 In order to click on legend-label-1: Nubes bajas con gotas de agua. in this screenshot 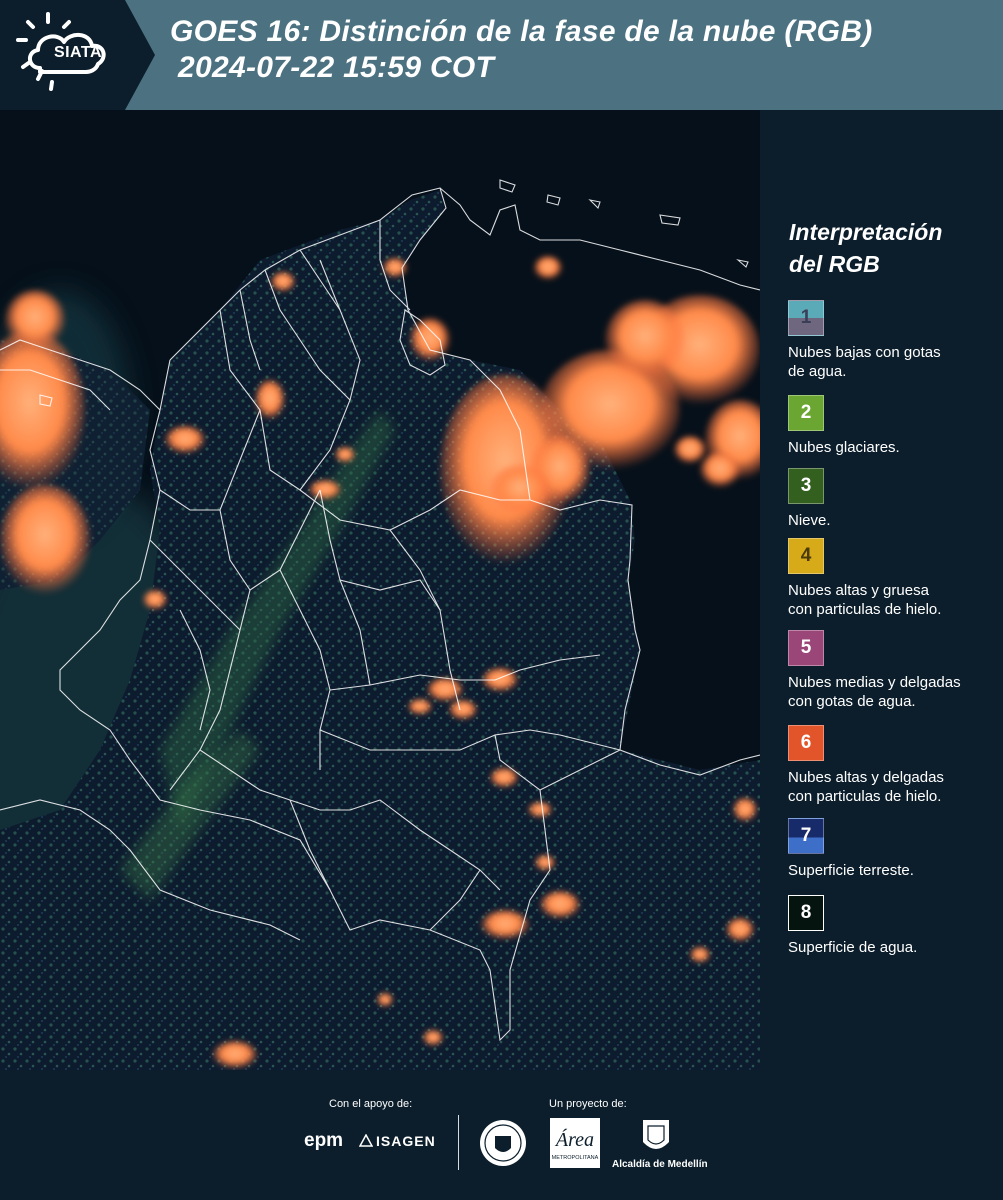, I will do `click(864, 362)`.